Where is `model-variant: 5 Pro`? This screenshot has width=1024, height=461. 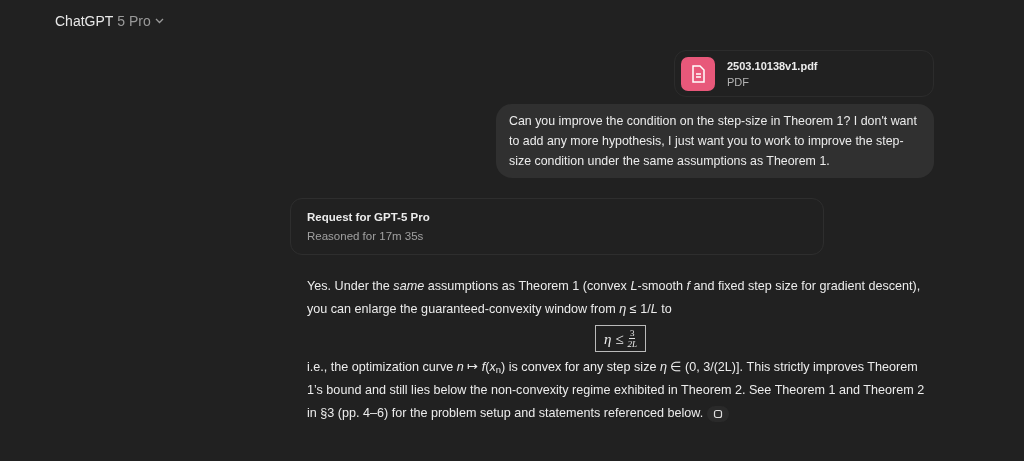
model-variant: 5 Pro is located at coordinates (134, 21).